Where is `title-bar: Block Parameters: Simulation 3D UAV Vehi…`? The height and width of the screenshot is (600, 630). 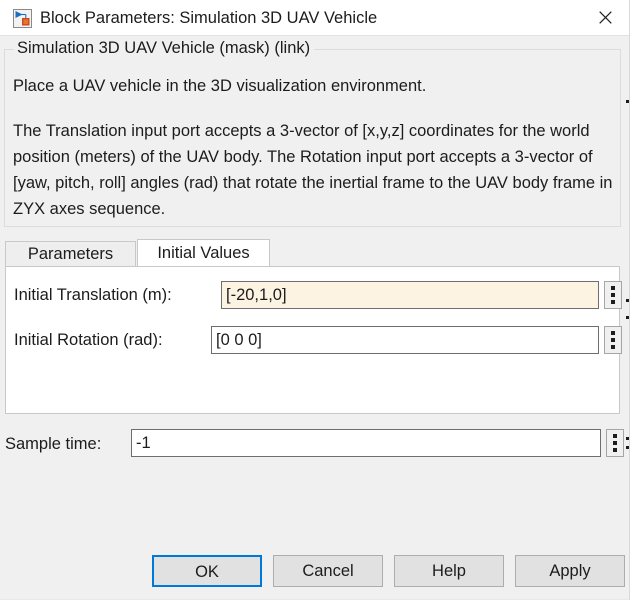 title-bar: Block Parameters: Simulation 3D UAV Vehi… is located at coordinates (314, 18).